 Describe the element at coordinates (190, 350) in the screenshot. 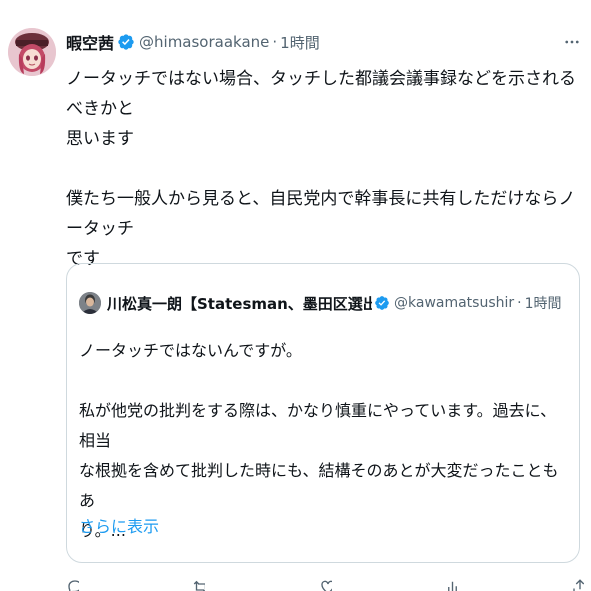

I see `quoted-text-line: ノータッチではないんですが。` at that location.